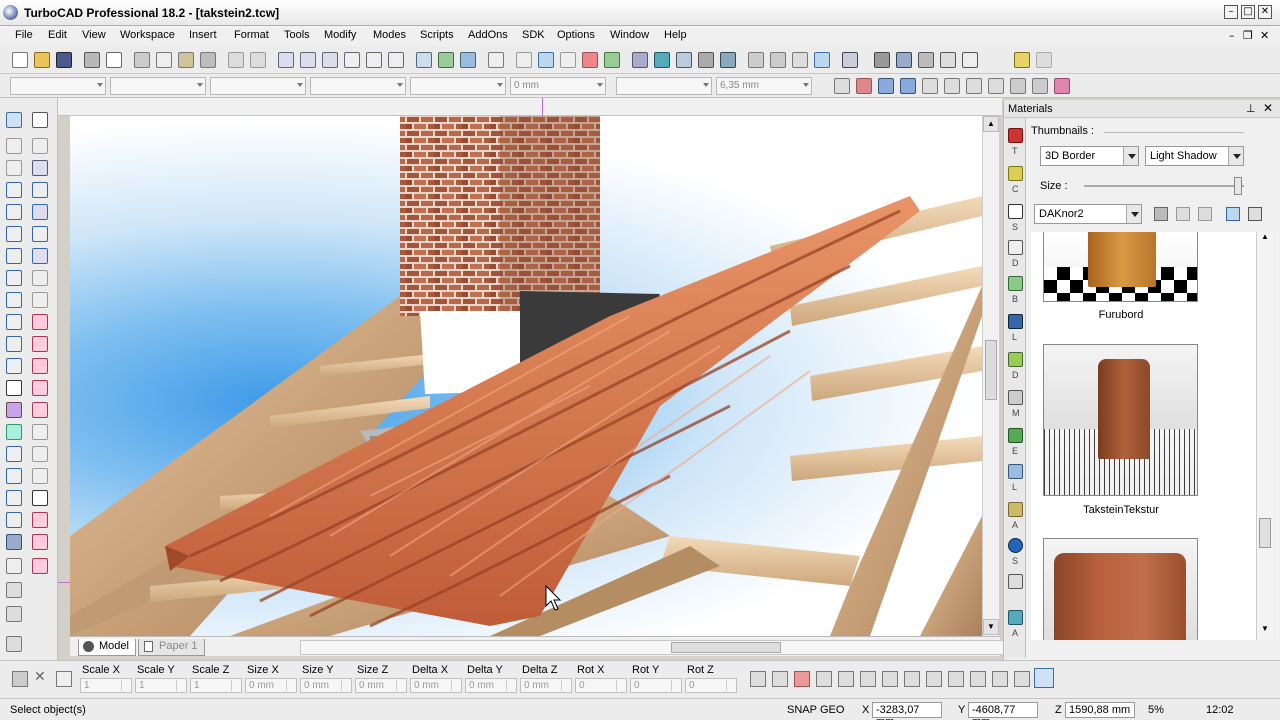 This screenshot has height=720, width=1280. Describe the element at coordinates (868, 679) in the screenshot. I see `select-polyline-icon` at that location.